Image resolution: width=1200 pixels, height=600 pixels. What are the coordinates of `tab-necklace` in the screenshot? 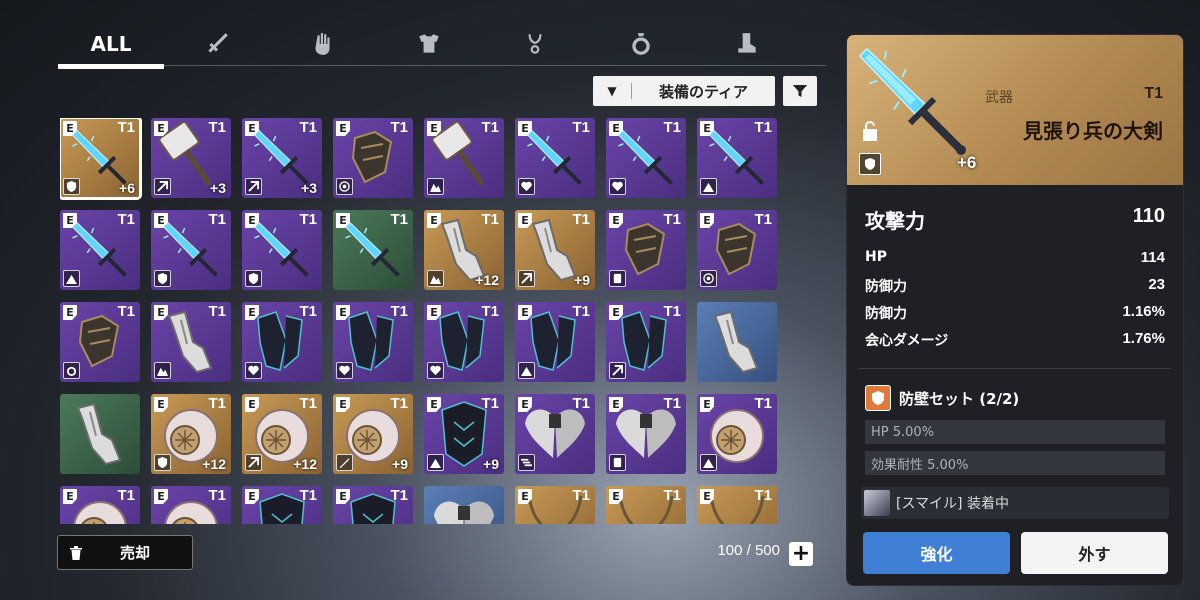 It's located at (535, 44).